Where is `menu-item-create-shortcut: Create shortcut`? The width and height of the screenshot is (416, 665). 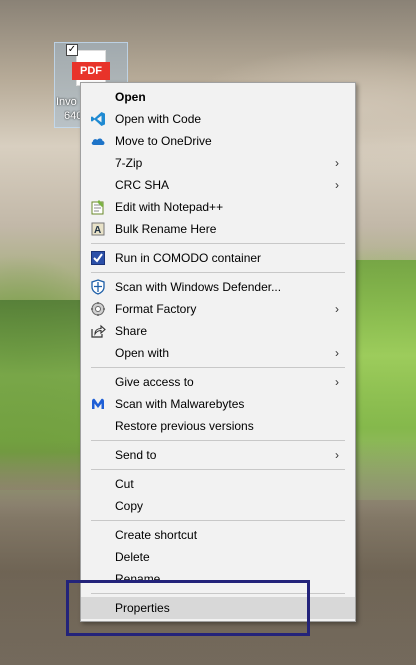 menu-item-create-shortcut: Create shortcut is located at coordinates (218, 535).